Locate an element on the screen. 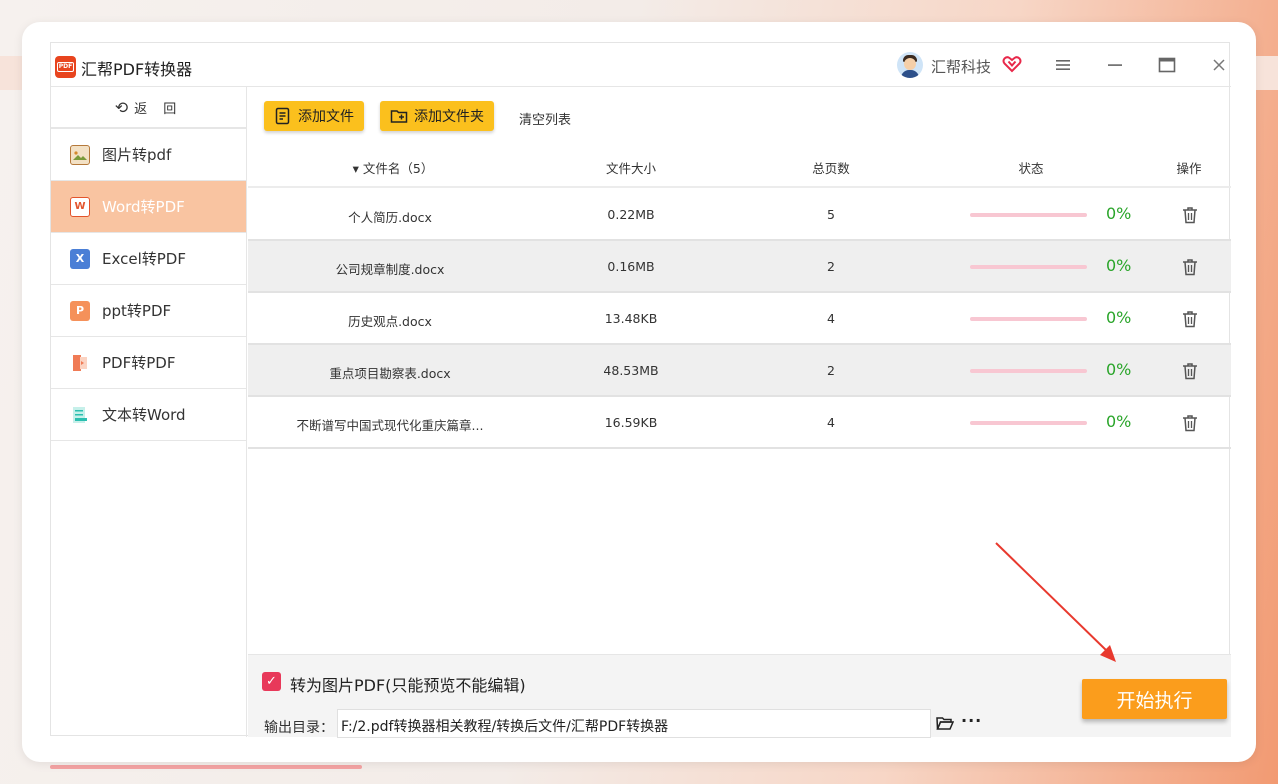 The width and height of the screenshot is (1278, 784). column-header-status: 状态 is located at coordinates (1031, 168).